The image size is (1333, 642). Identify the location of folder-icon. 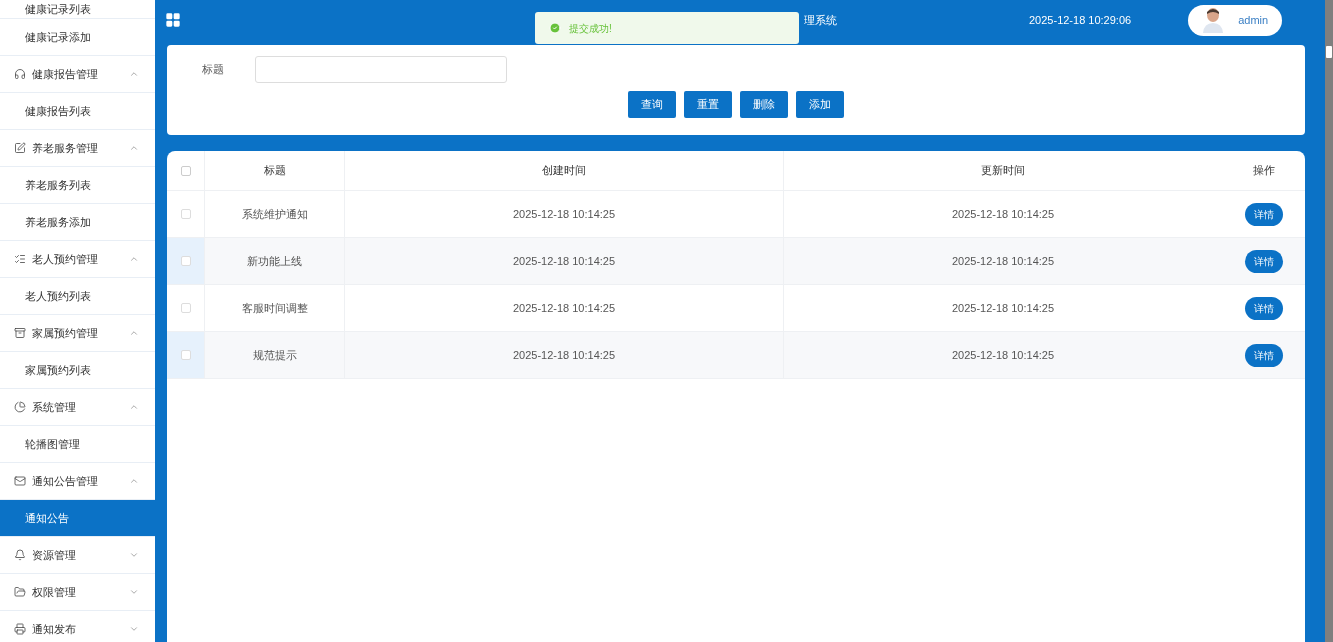
(20, 592).